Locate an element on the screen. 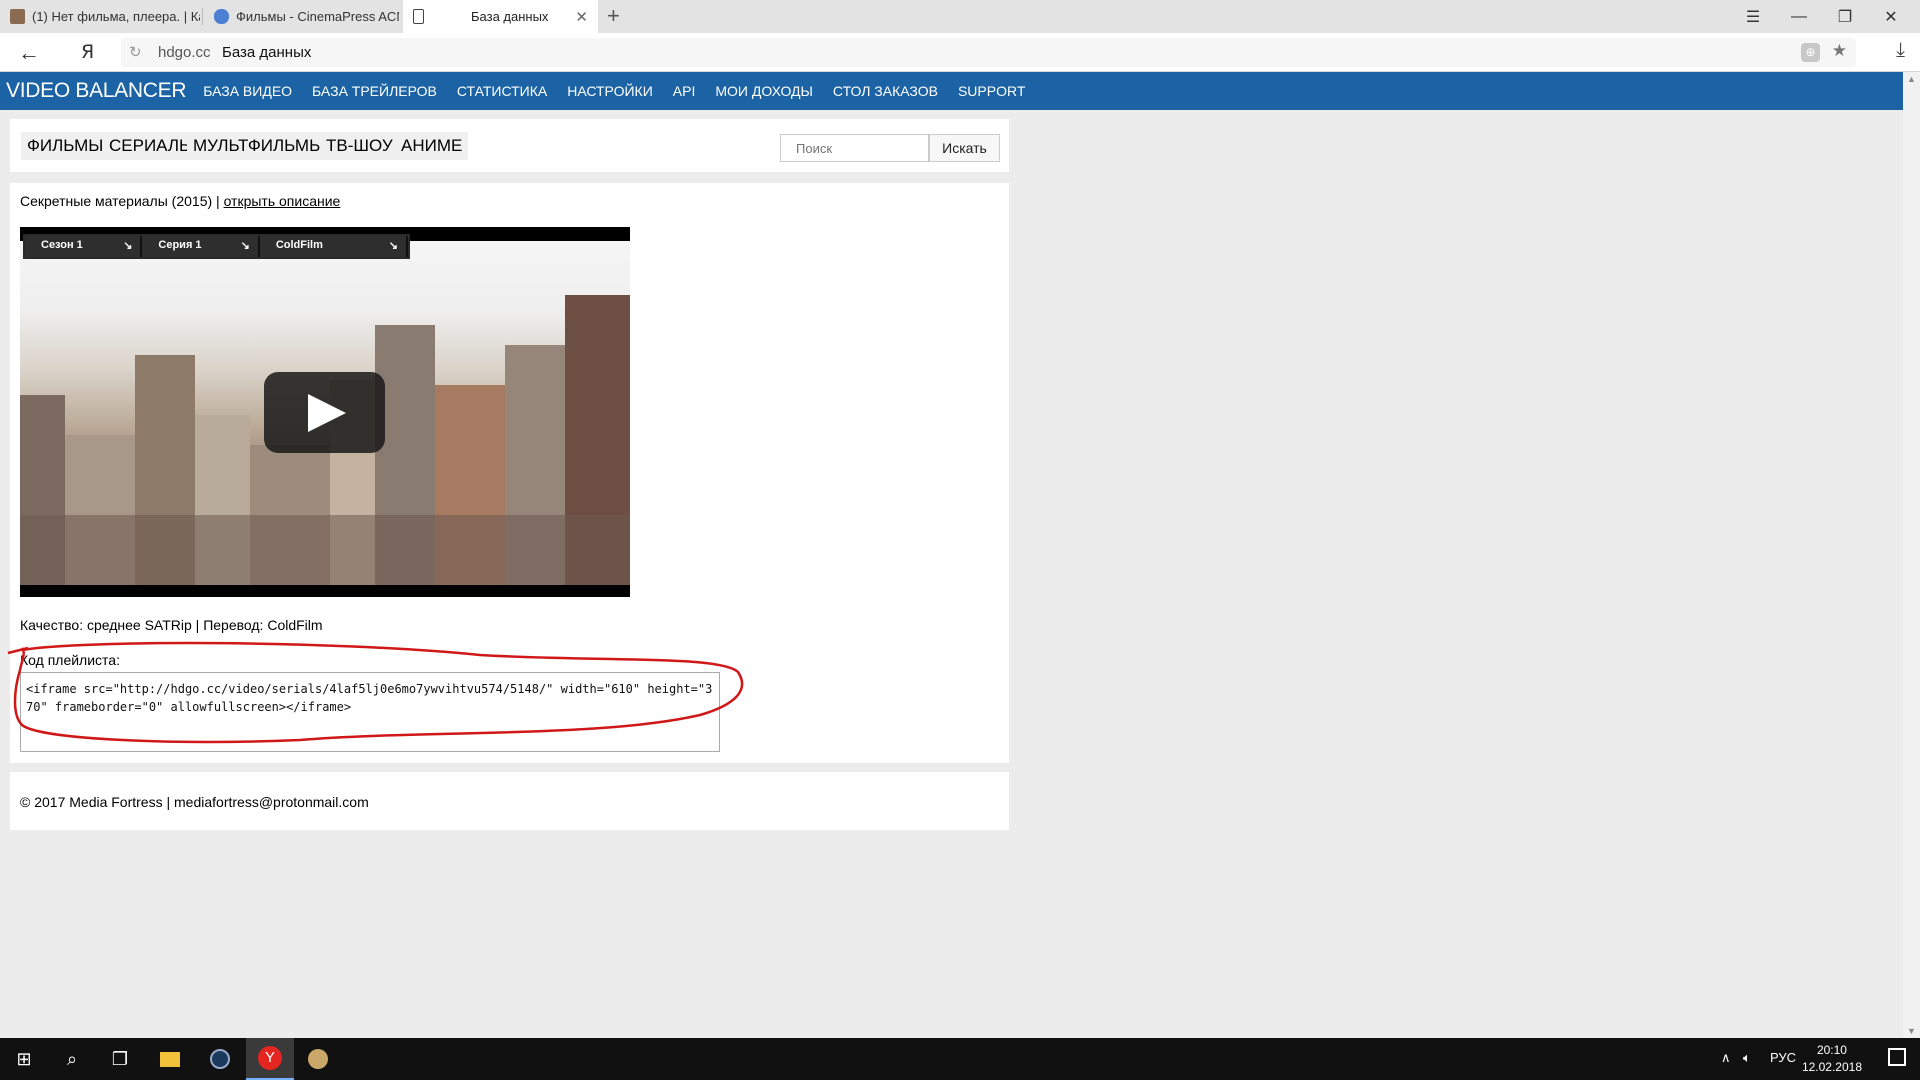 This screenshot has width=1920, height=1080. category-anime: АНИМЕ is located at coordinates (432, 146).